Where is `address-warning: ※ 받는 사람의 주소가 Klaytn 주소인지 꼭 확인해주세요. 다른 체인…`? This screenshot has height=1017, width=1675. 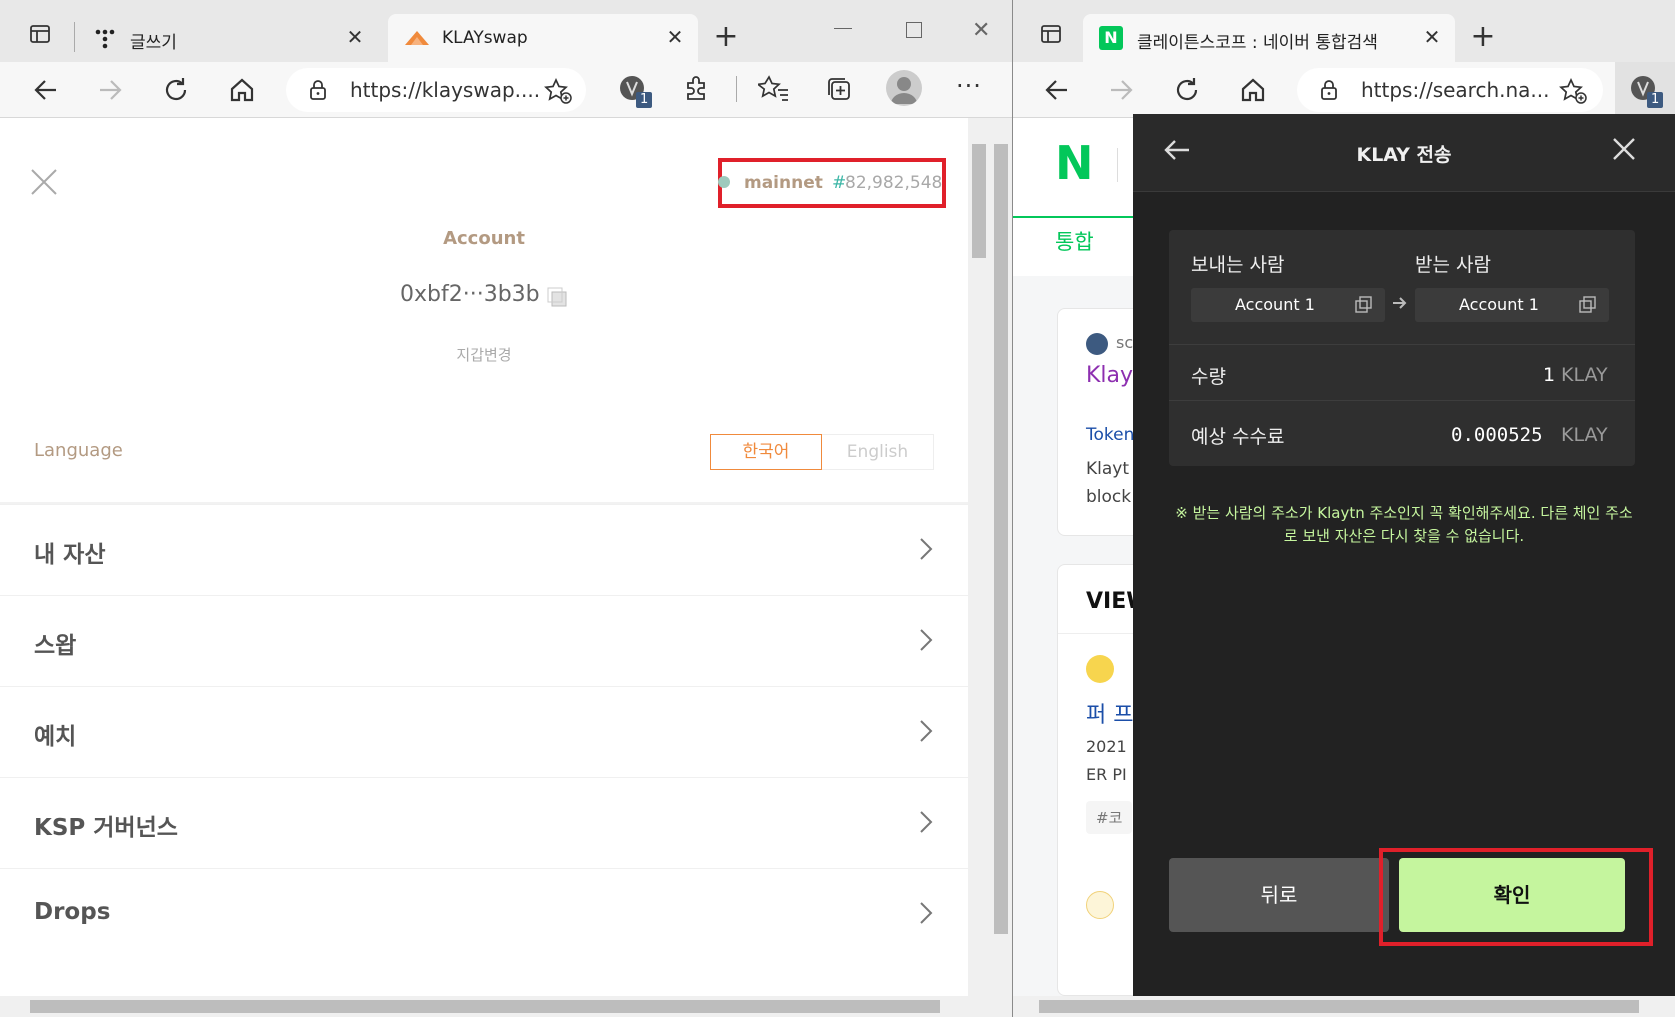 address-warning: ※ 받는 사람의 주소가 Klaytn 주소인지 꼭 확인해주세요. 다른 체인… is located at coordinates (1404, 524).